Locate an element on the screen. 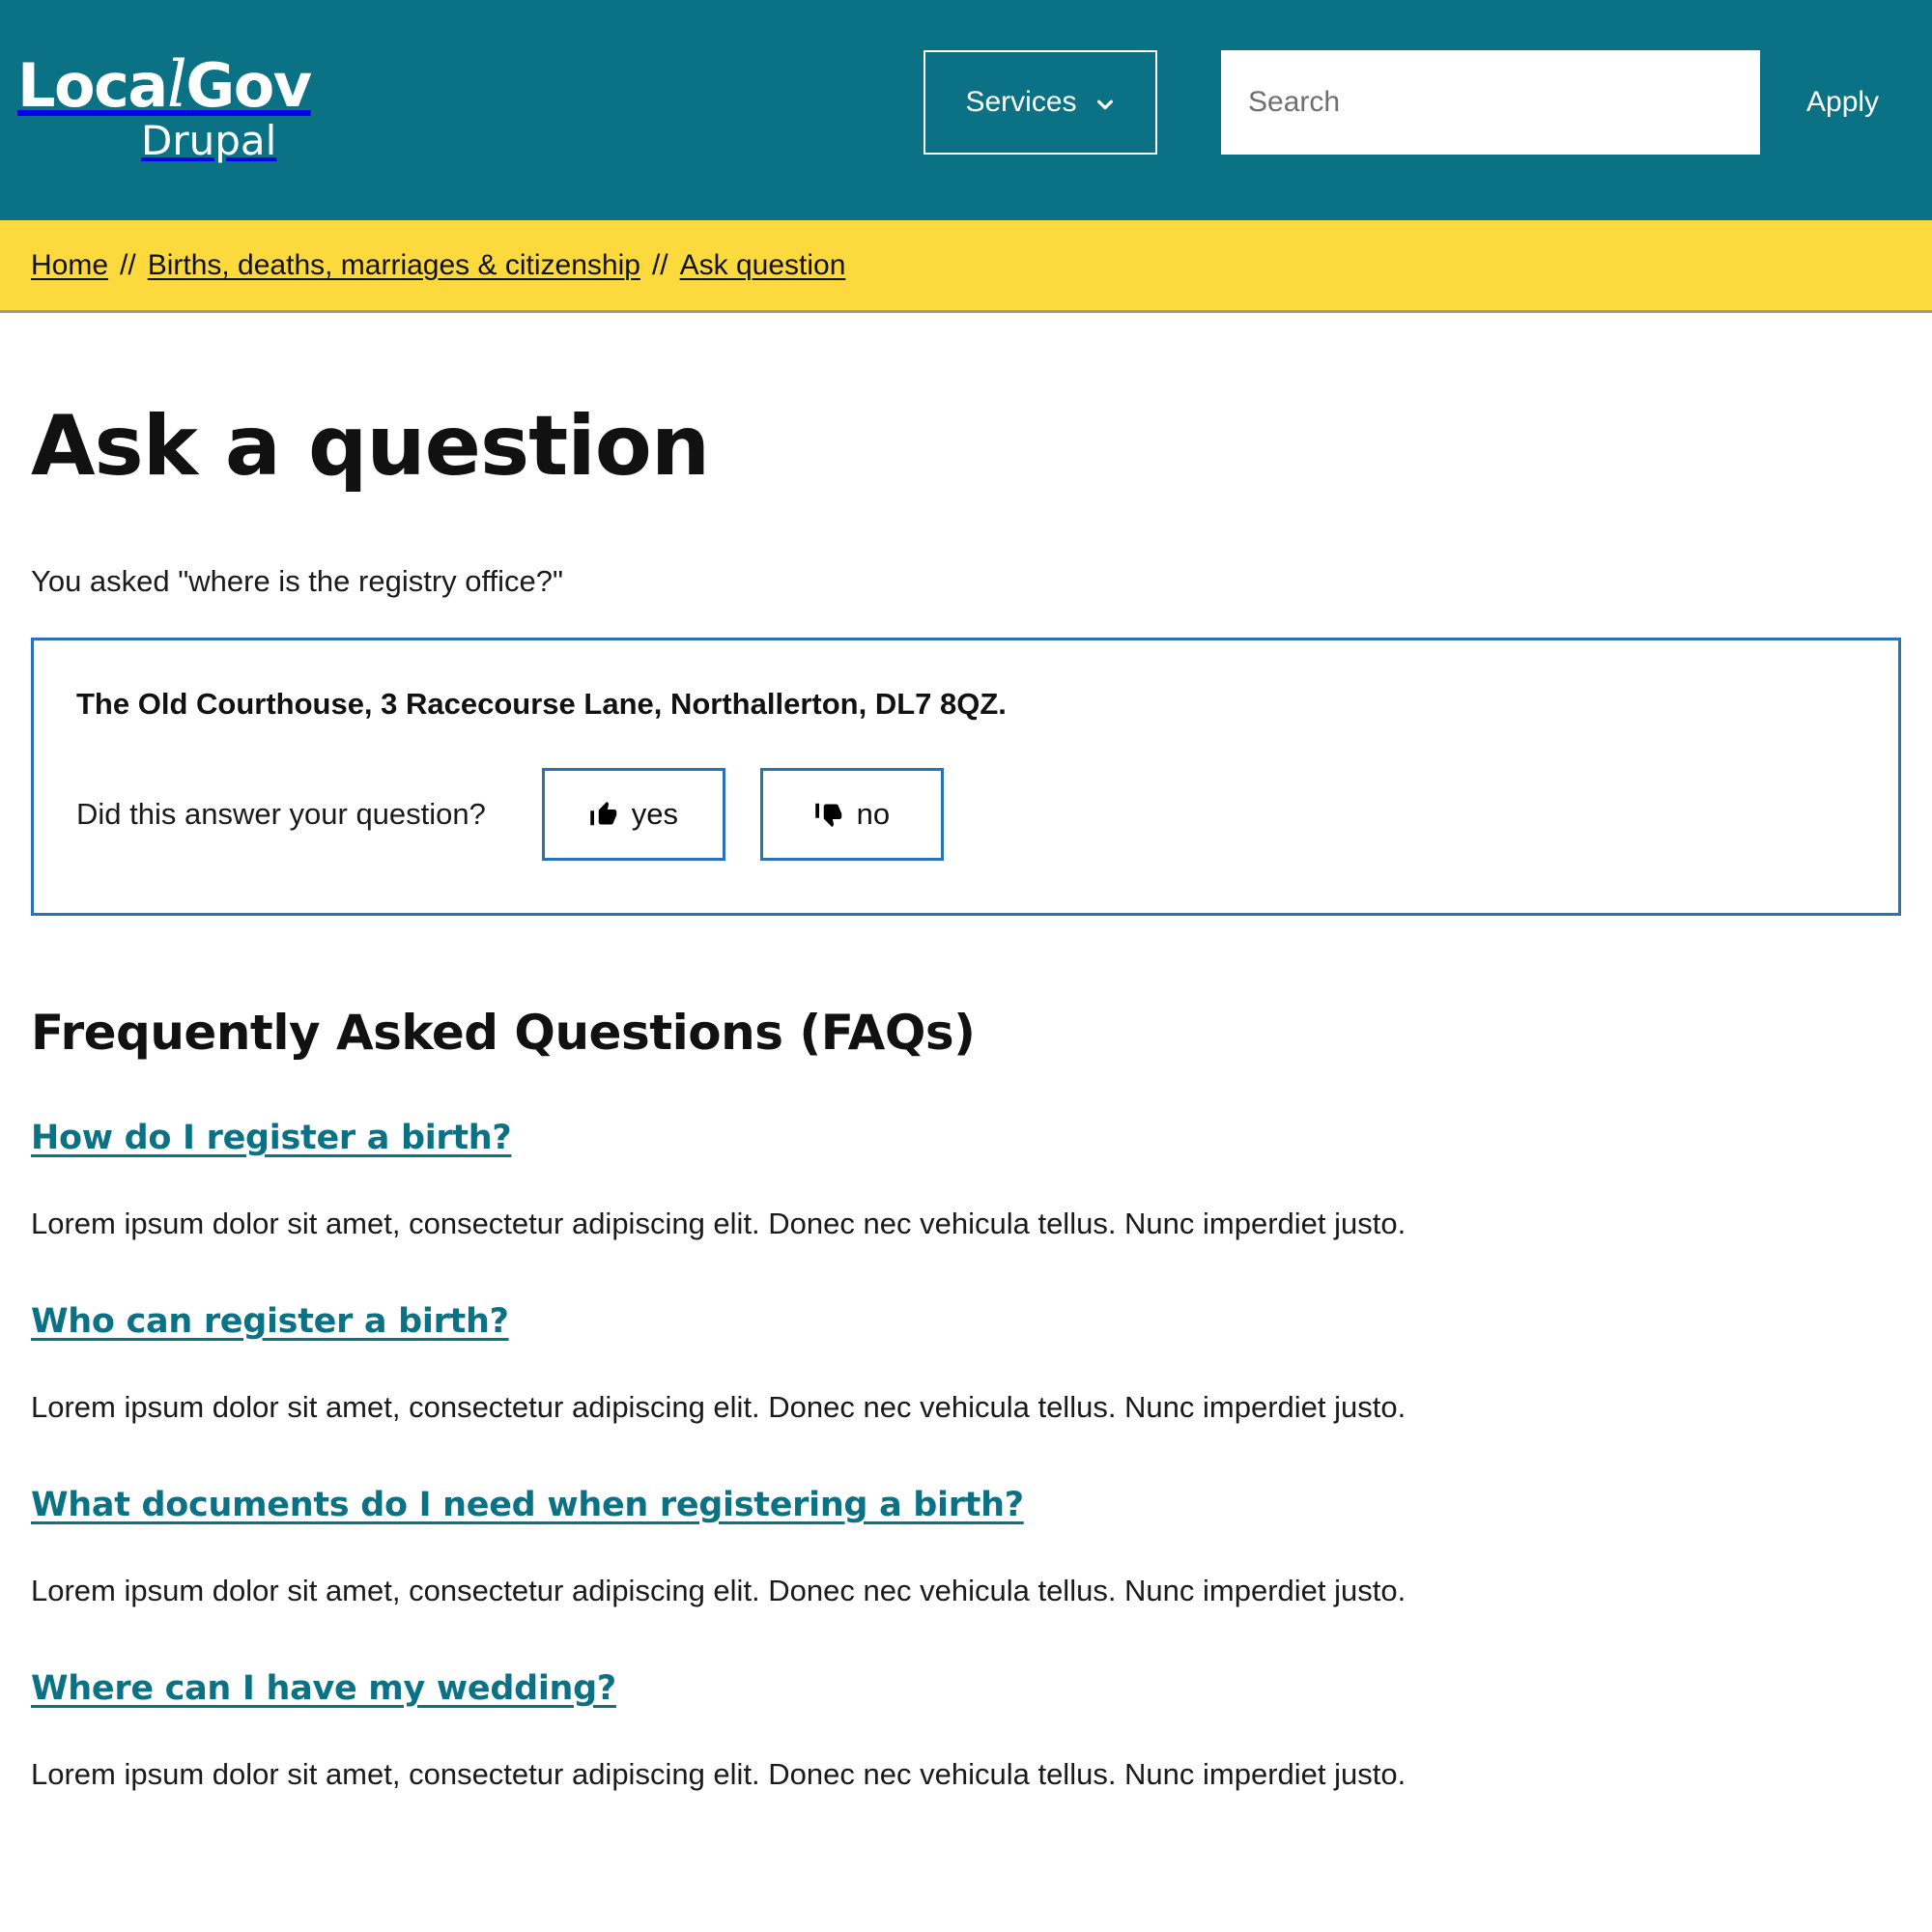  faq-question-link: Where can I have my wedding? is located at coordinates (323, 1688).